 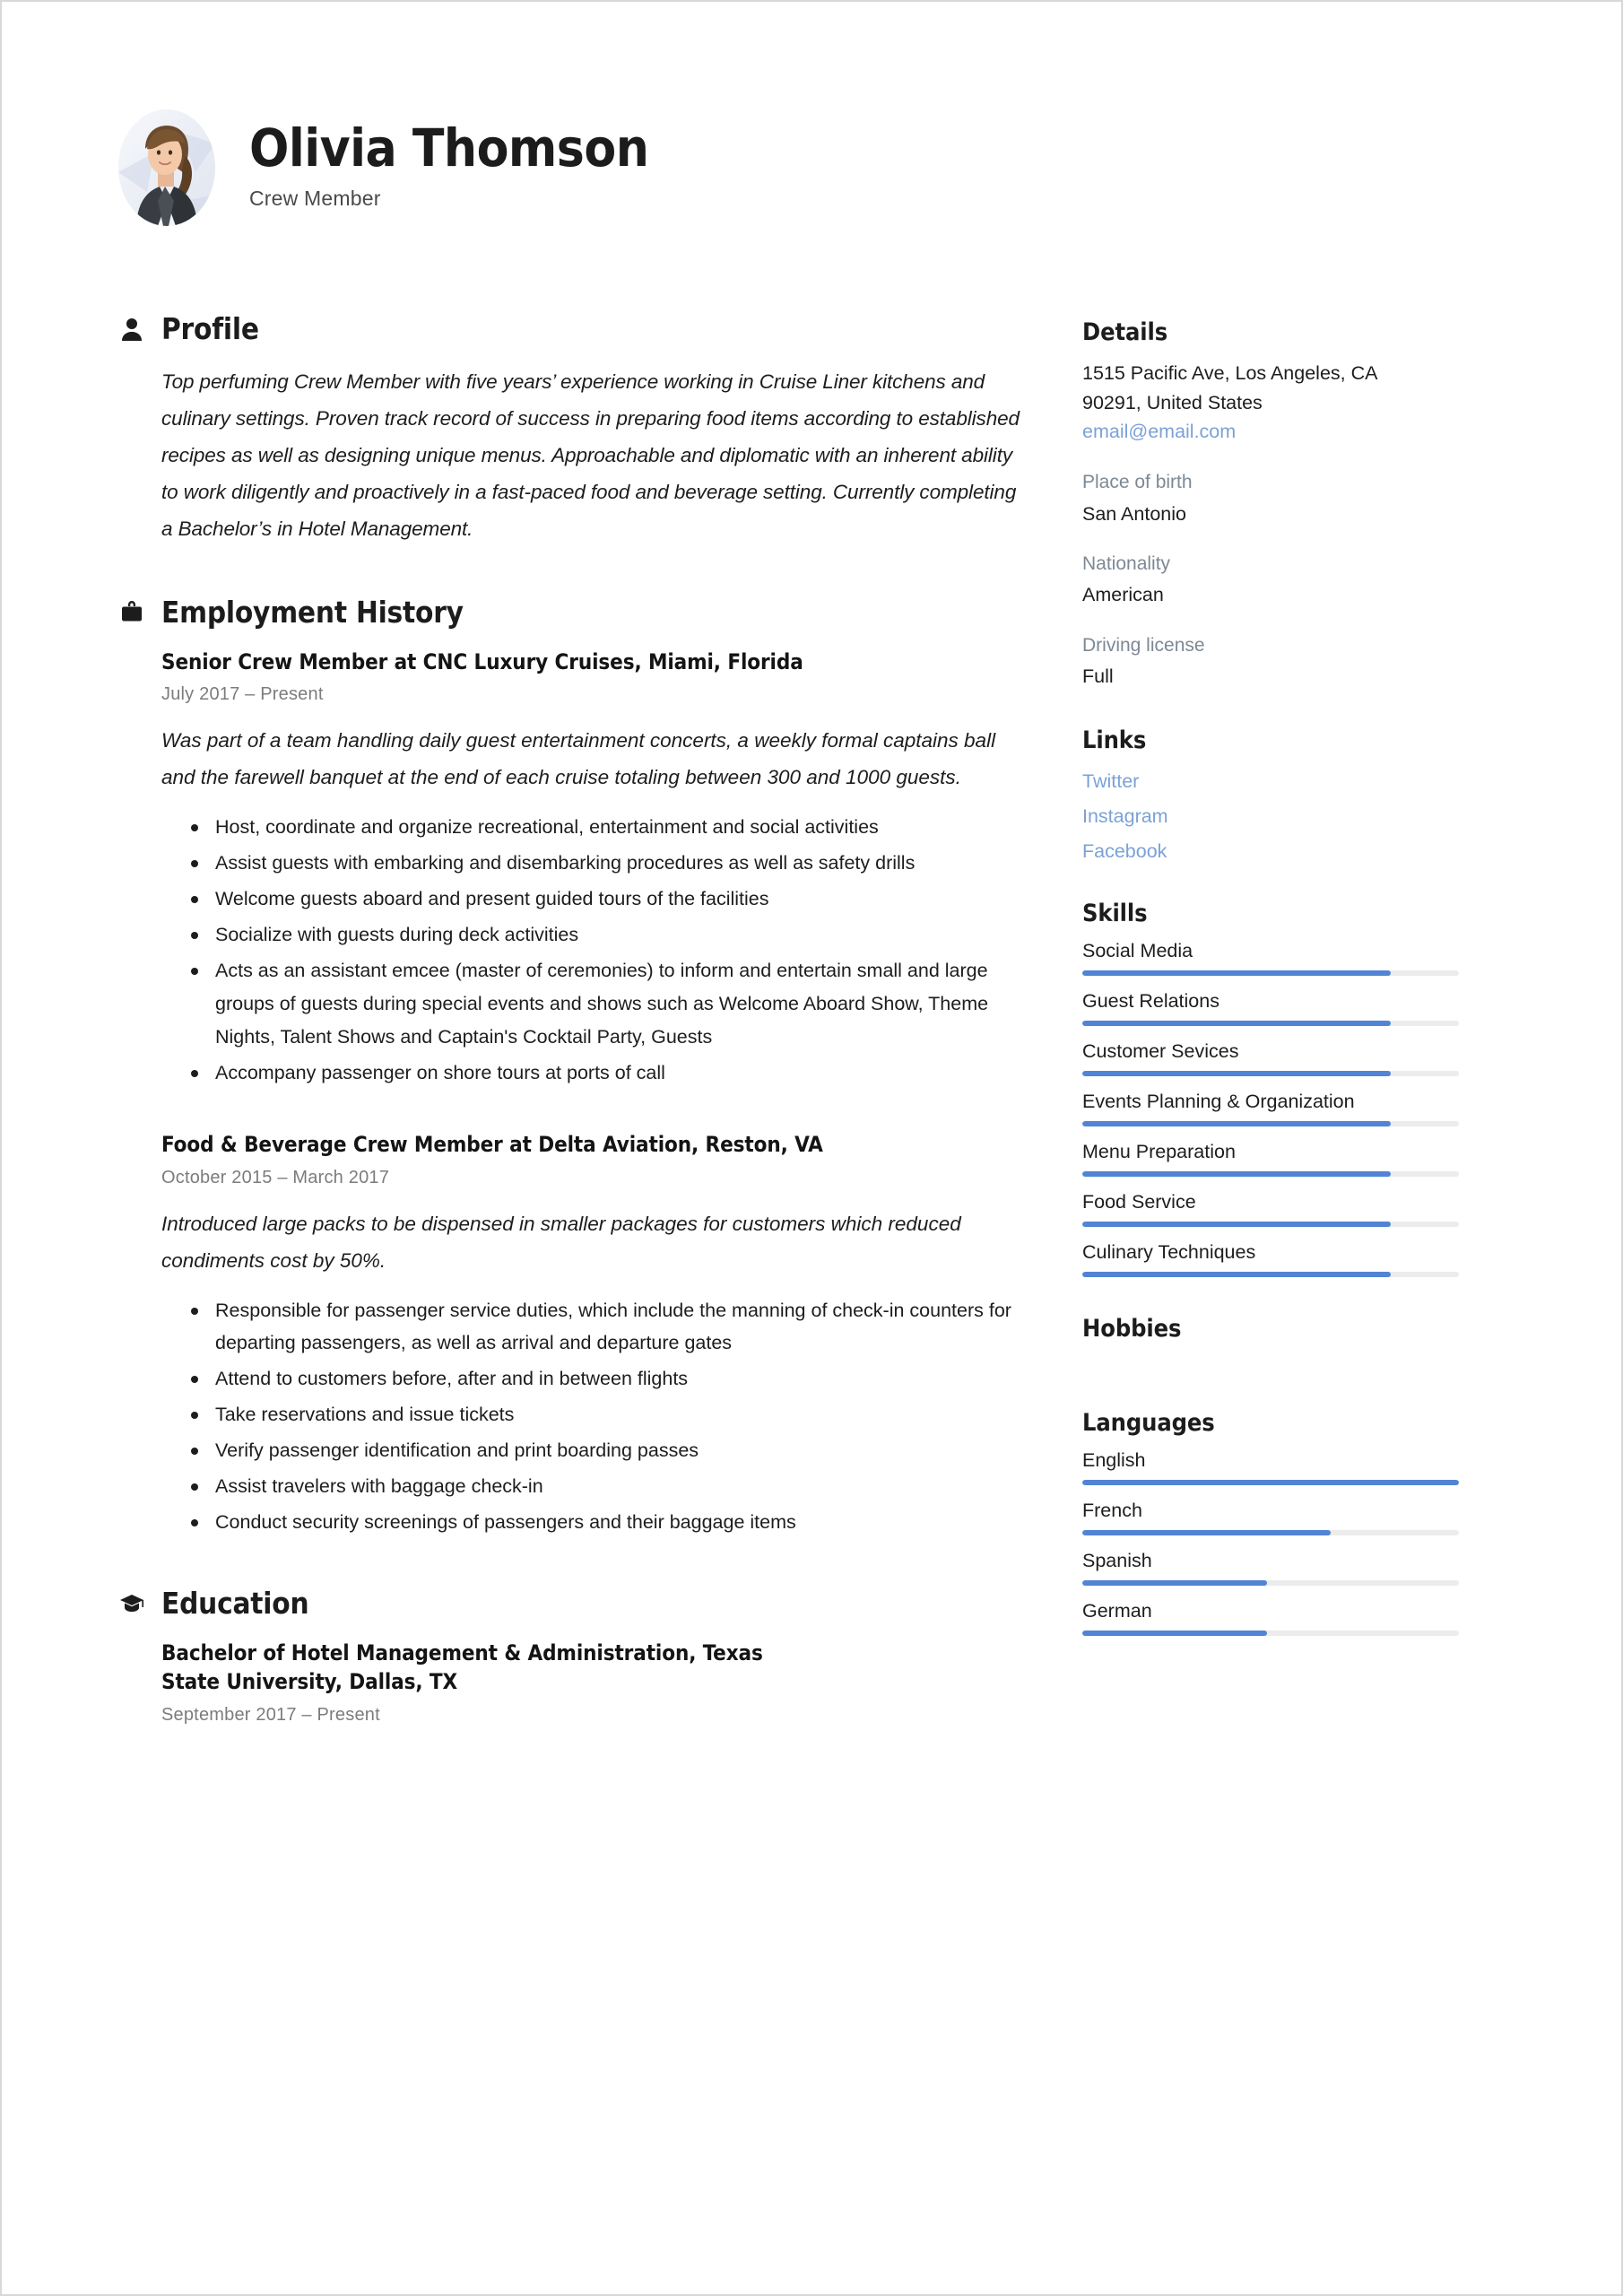 I want to click on detail-place-of-birth: Place of birth San Antonio, so click(x=1270, y=498).